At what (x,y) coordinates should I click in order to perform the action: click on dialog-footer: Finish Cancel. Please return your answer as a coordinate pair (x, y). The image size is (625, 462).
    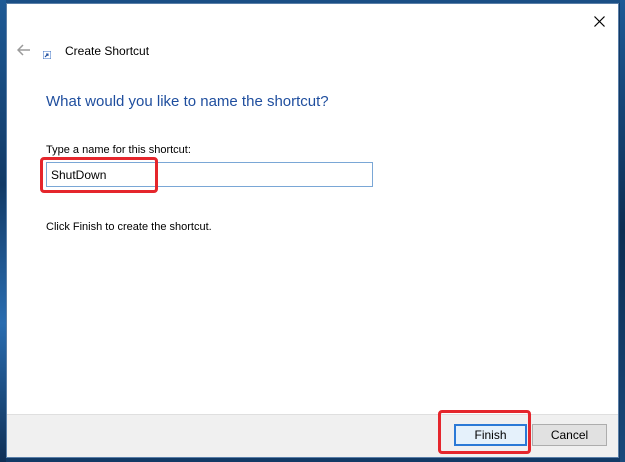
    Looking at the image, I should click on (312, 435).